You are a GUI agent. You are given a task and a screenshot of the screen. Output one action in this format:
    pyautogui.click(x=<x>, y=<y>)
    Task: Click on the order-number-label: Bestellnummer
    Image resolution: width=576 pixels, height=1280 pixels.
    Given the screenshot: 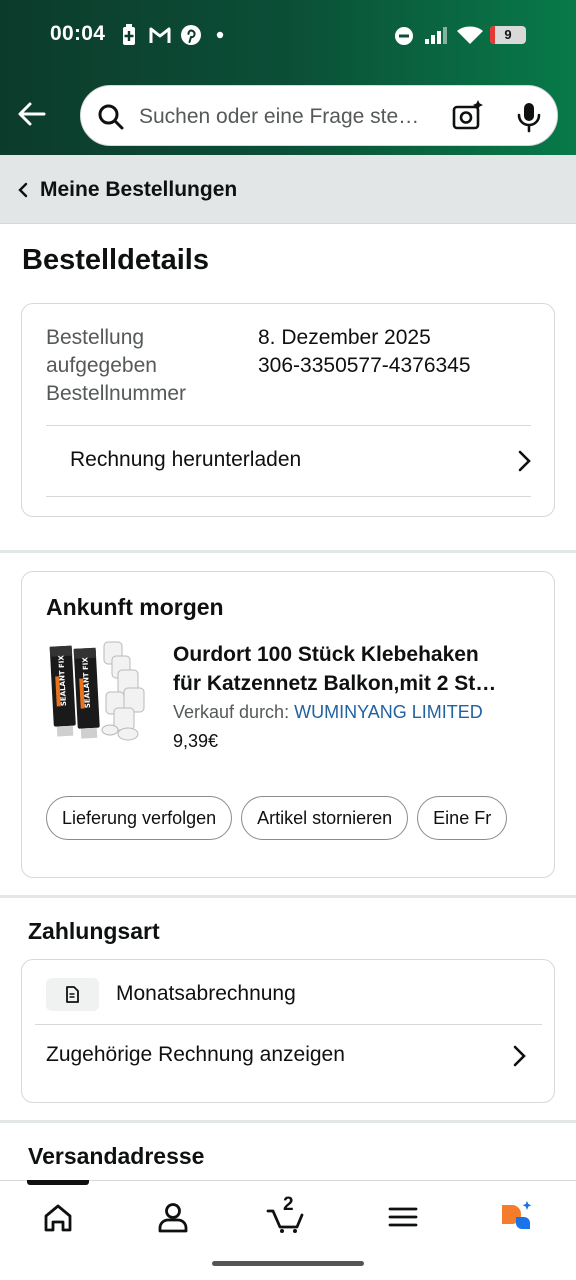 What is the action you would take?
    pyautogui.click(x=116, y=393)
    